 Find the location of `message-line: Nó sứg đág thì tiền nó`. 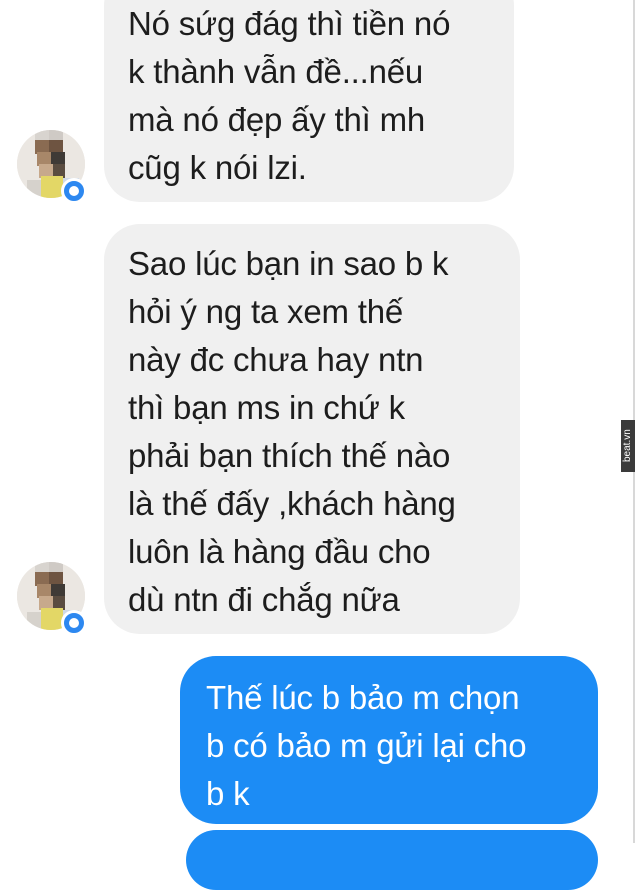

message-line: Nó sứg đág thì tiền nó is located at coordinates (289, 23).